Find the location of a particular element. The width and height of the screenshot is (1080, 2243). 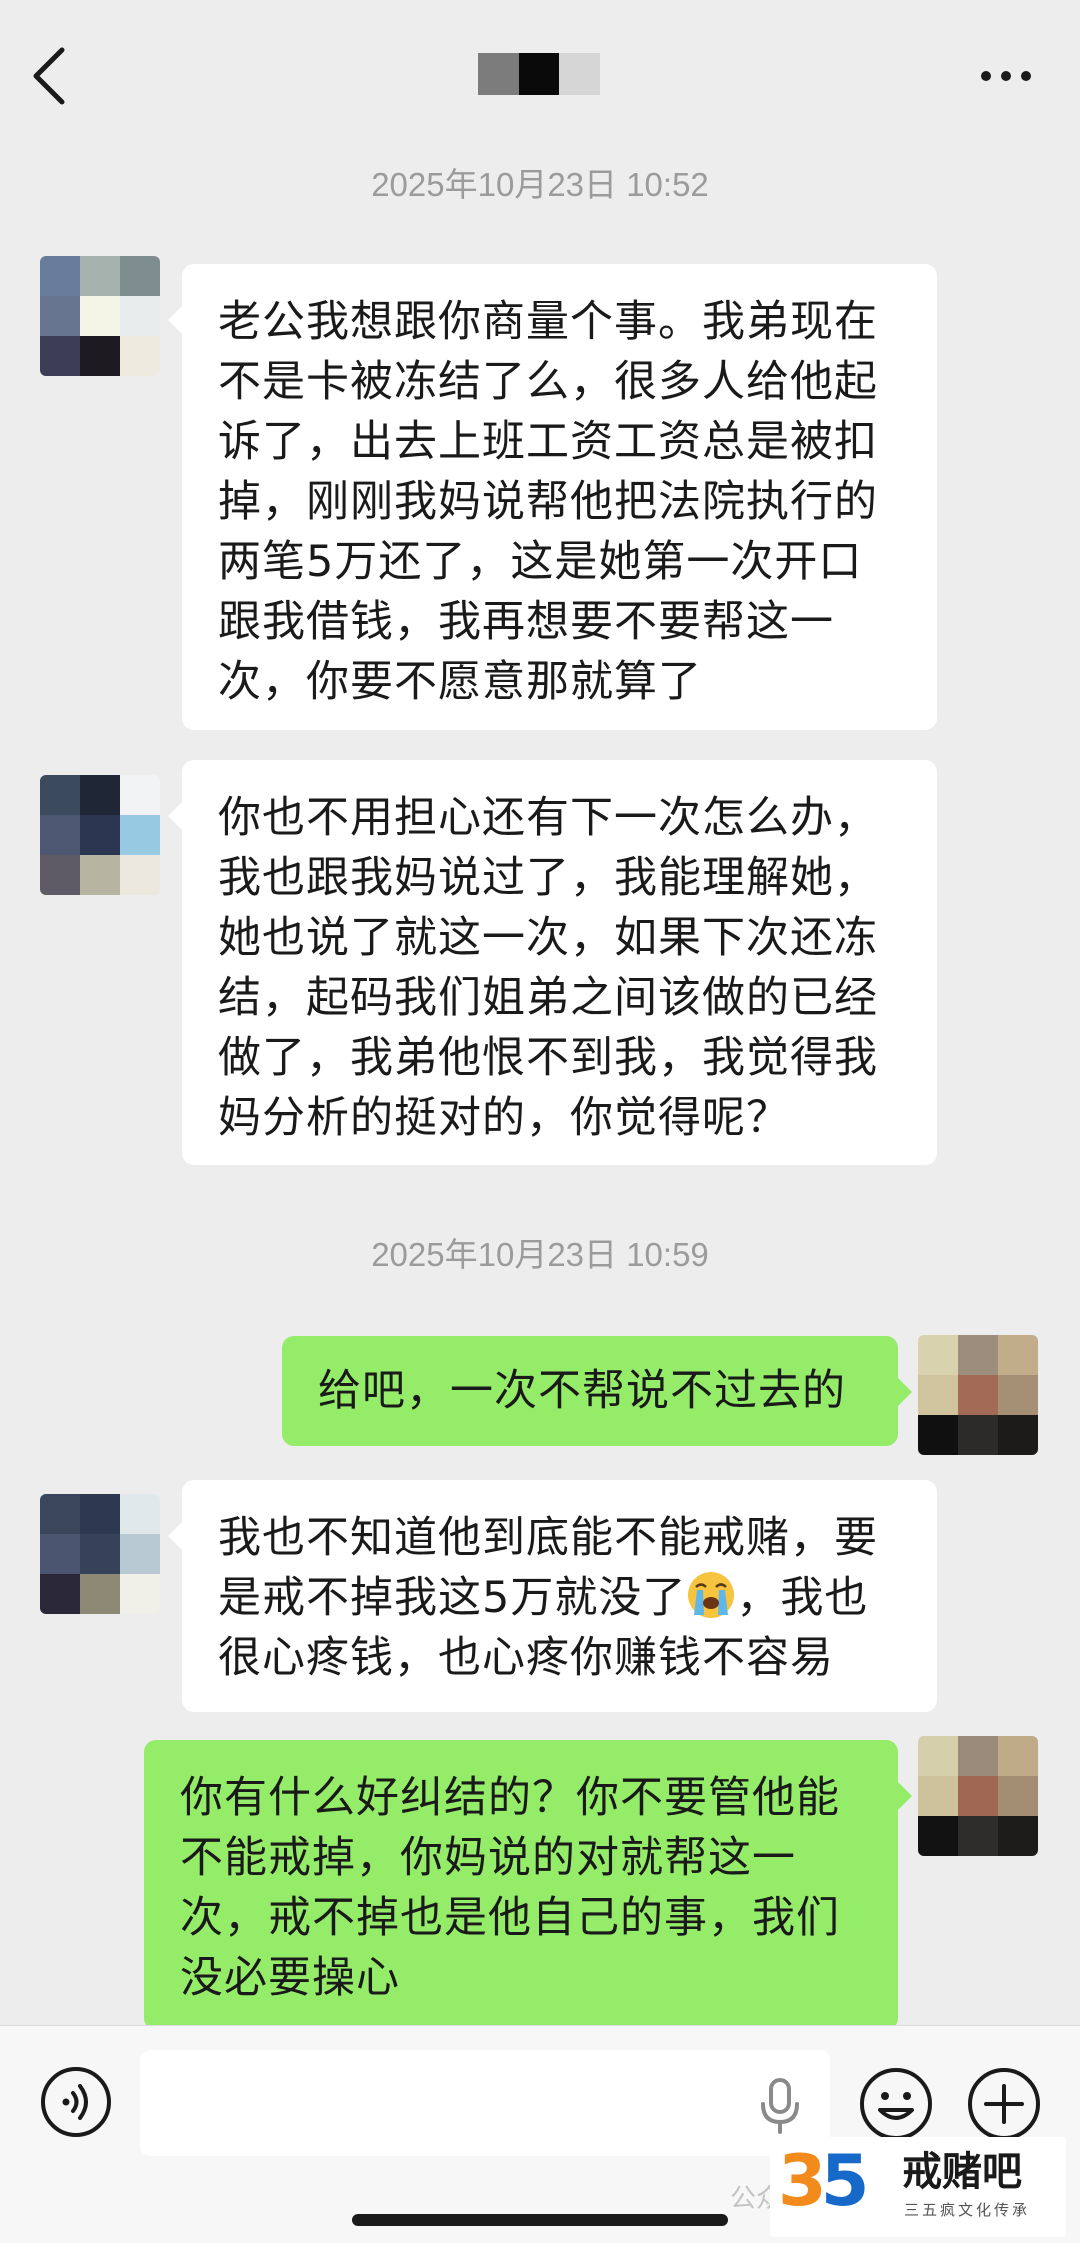

message-line: 老公我想跟你商量个事。我弟现在 is located at coordinates (548, 322).